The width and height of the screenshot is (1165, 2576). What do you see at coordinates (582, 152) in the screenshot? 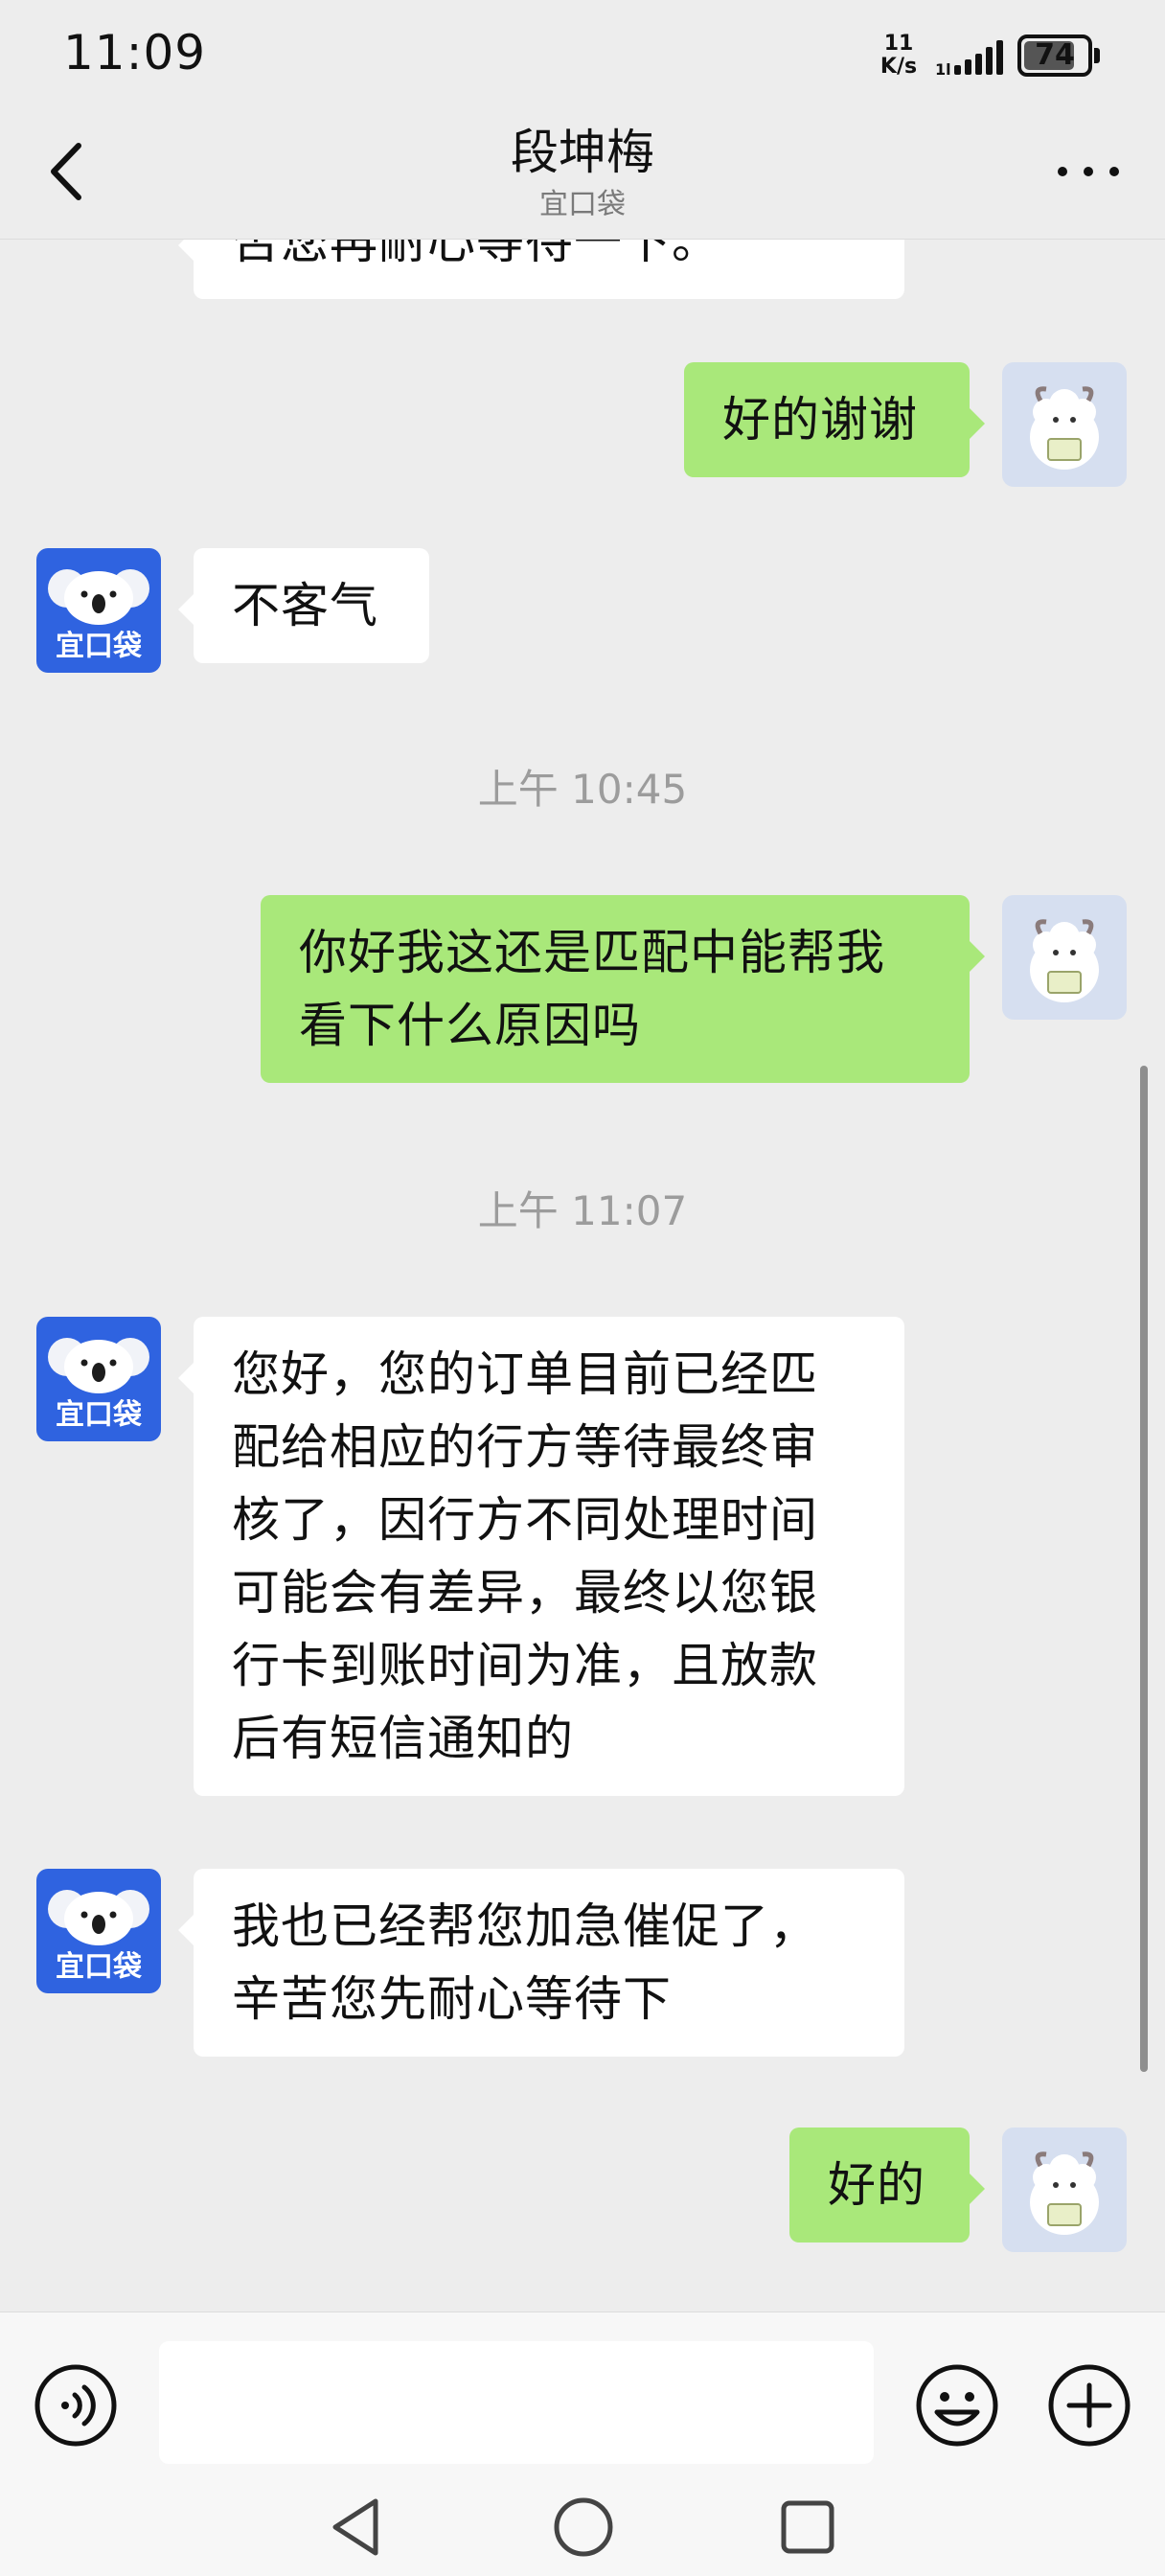
I see `chat-title: 段坤梅` at bounding box center [582, 152].